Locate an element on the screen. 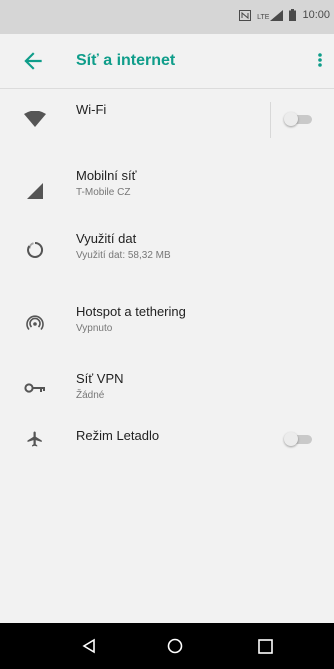 The image size is (334, 669). airplane-mode-toggle is located at coordinates (299, 439).